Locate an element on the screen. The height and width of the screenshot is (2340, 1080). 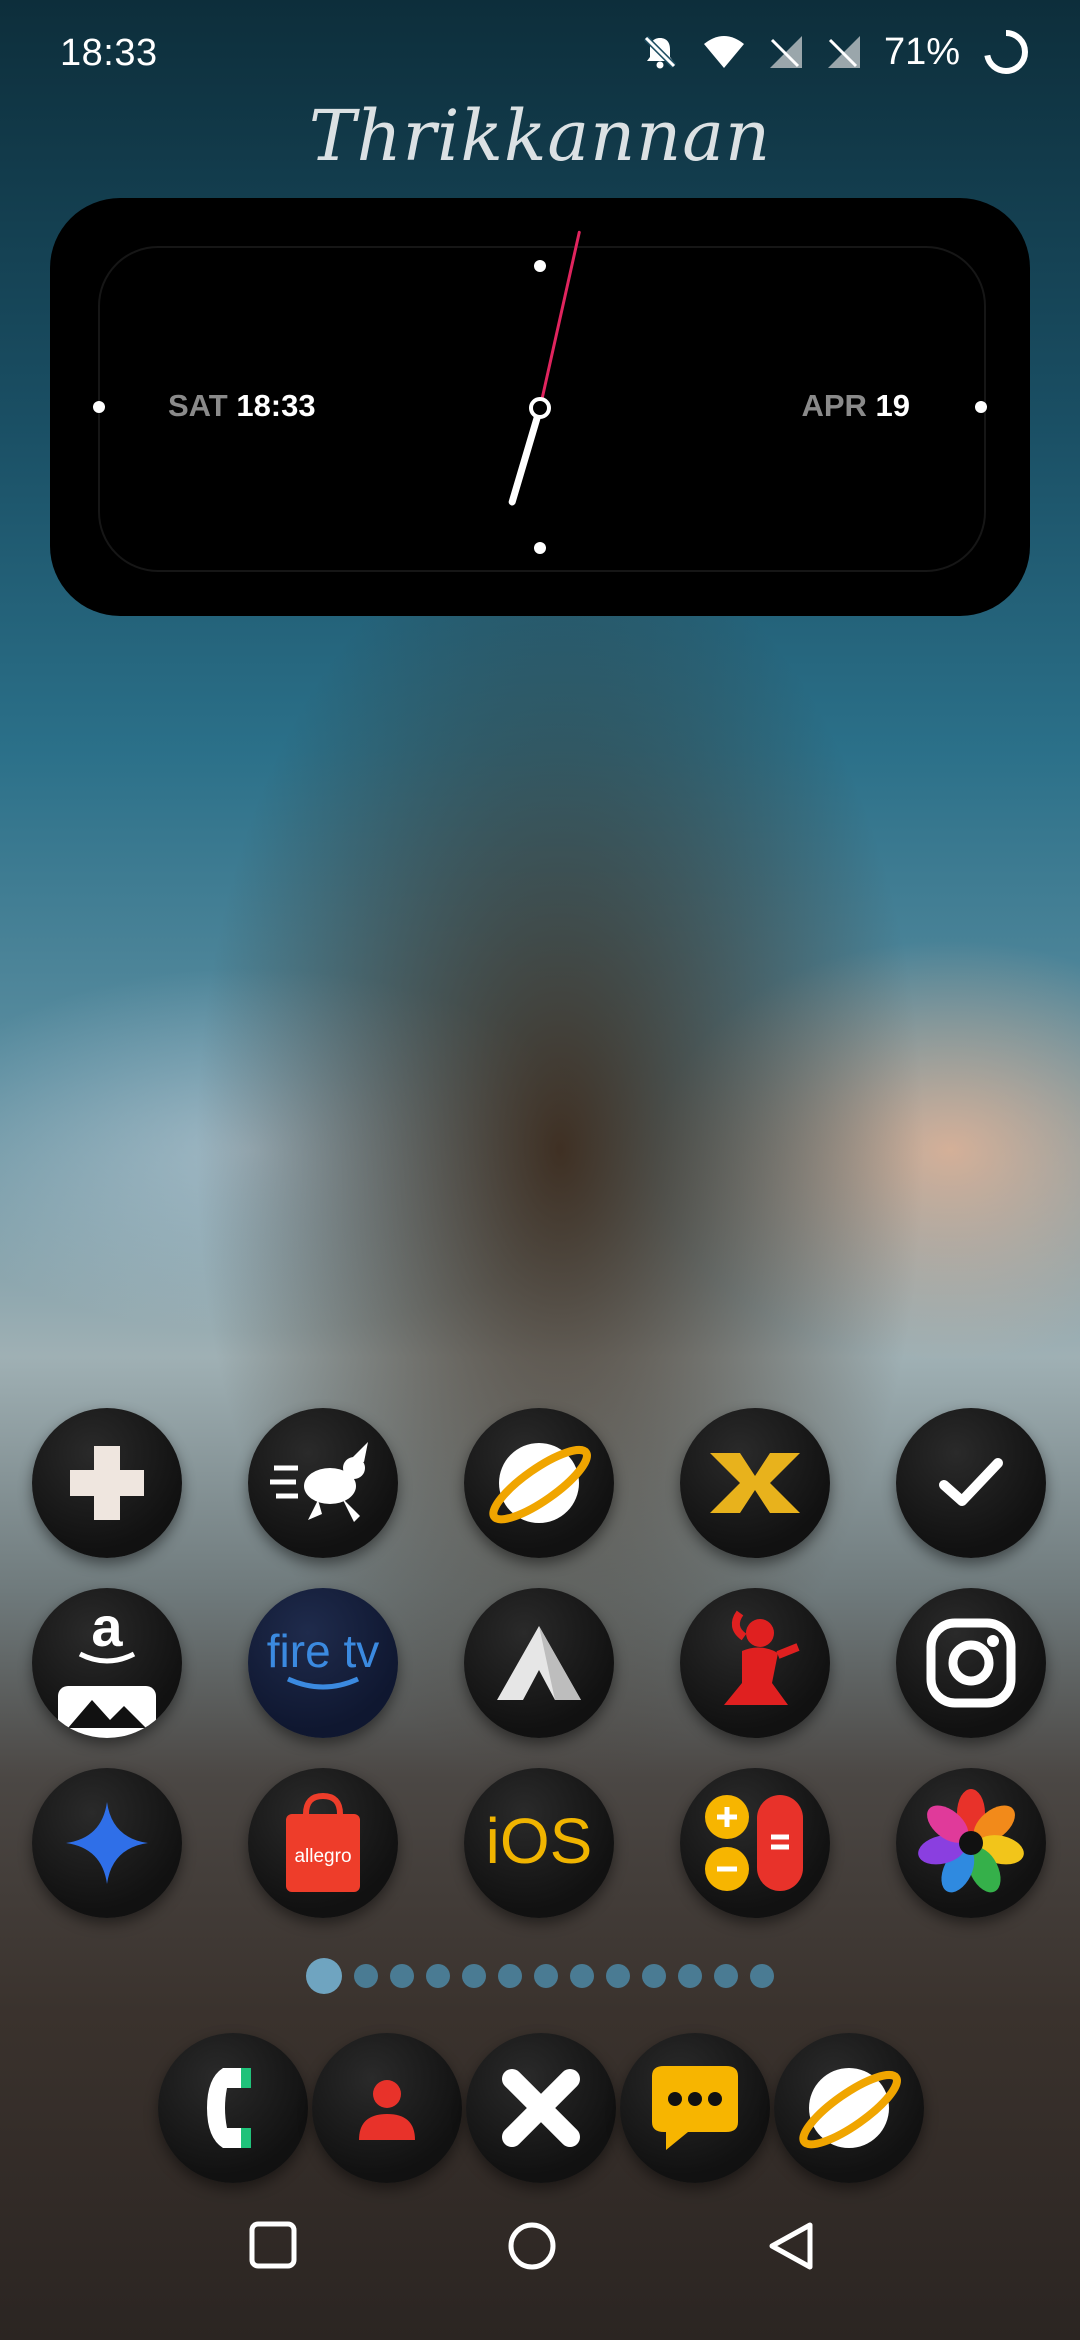
home-circle-icon is located at coordinates (532, 2248).